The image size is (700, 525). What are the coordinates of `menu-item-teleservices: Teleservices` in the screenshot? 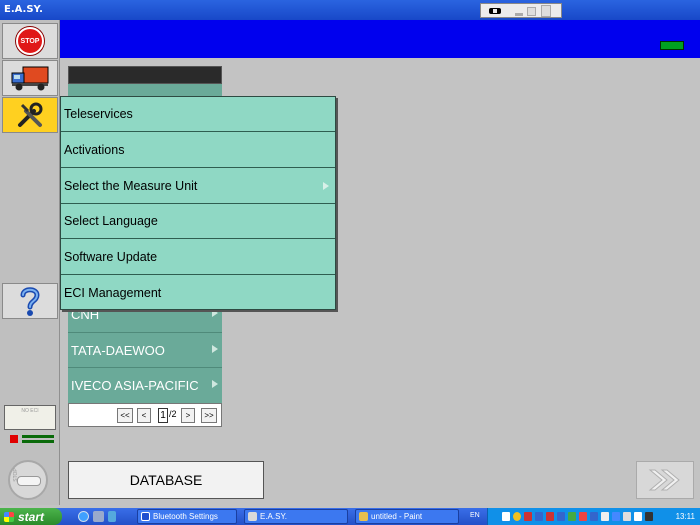 It's located at (198, 114).